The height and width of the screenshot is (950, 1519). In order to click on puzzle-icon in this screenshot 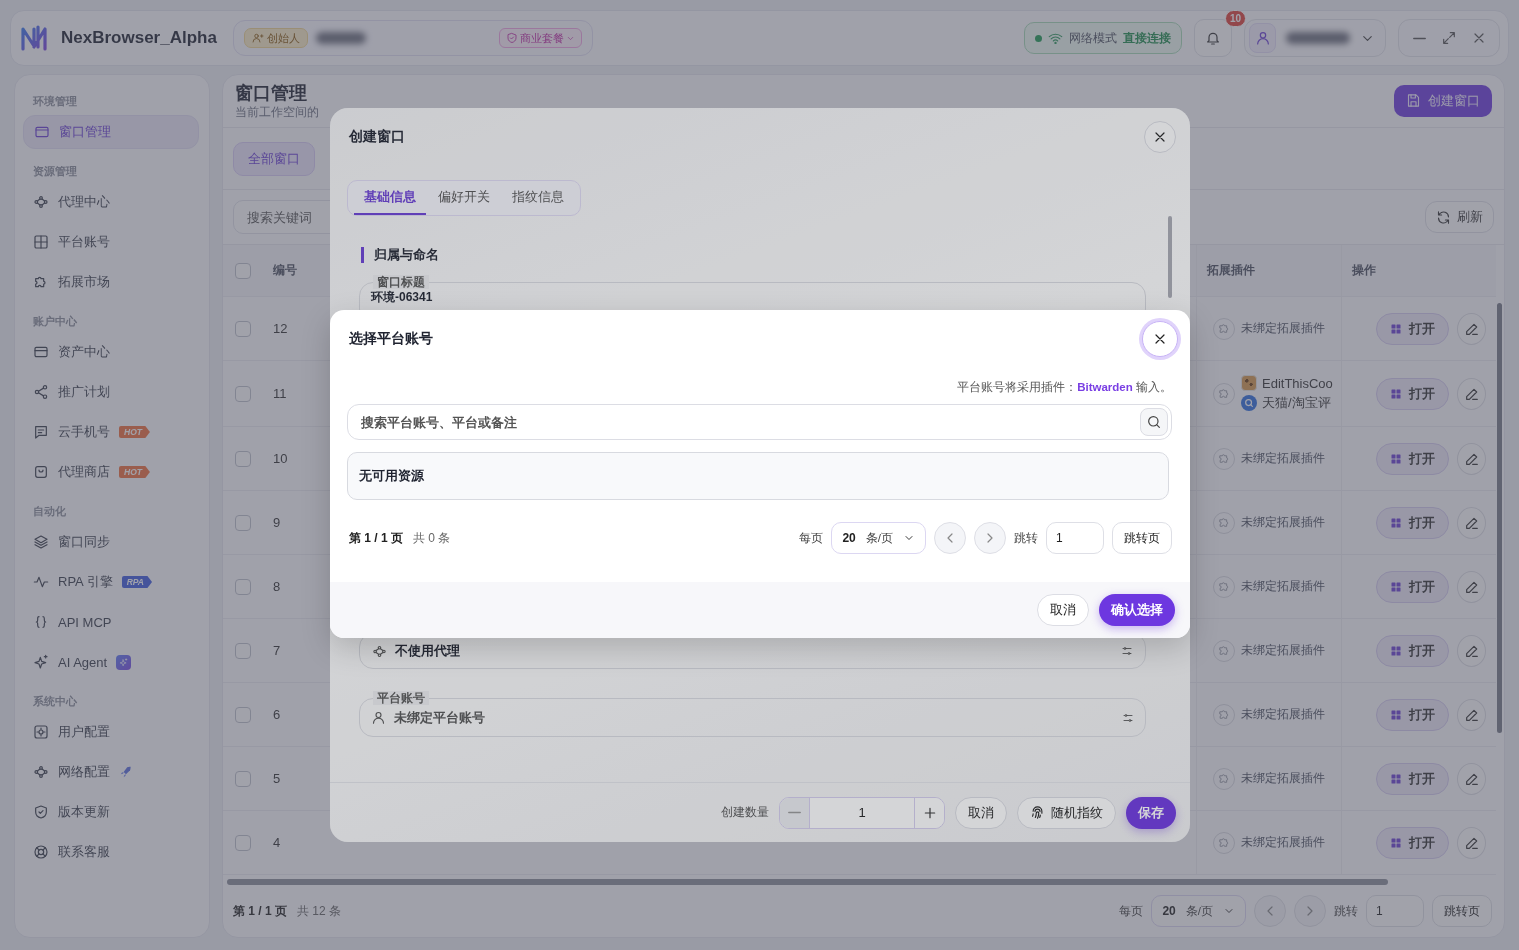, I will do `click(41, 282)`.